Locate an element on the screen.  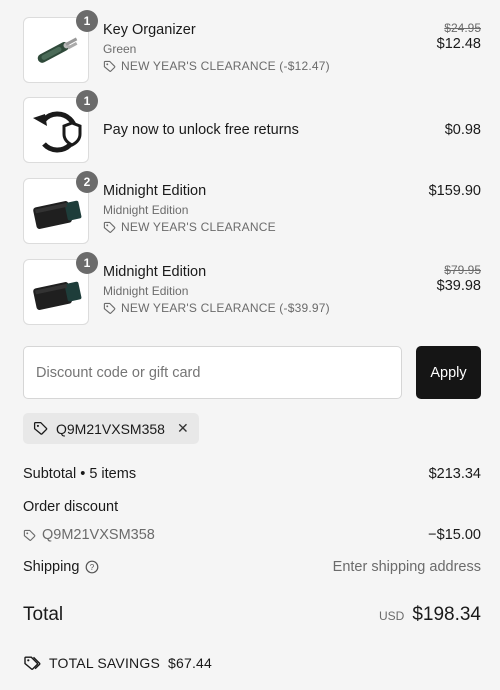
discount-code-row: Q9M21VXSM358 −$15.00 is located at coordinates (252, 535).